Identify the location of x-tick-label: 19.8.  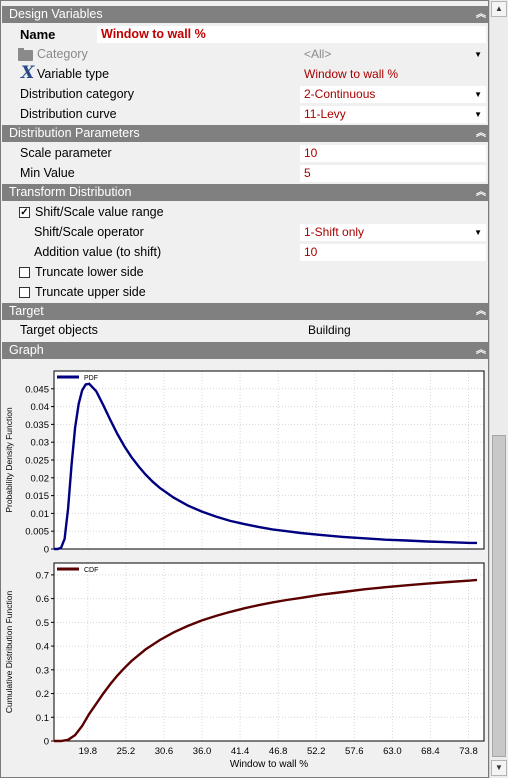
(88, 751).